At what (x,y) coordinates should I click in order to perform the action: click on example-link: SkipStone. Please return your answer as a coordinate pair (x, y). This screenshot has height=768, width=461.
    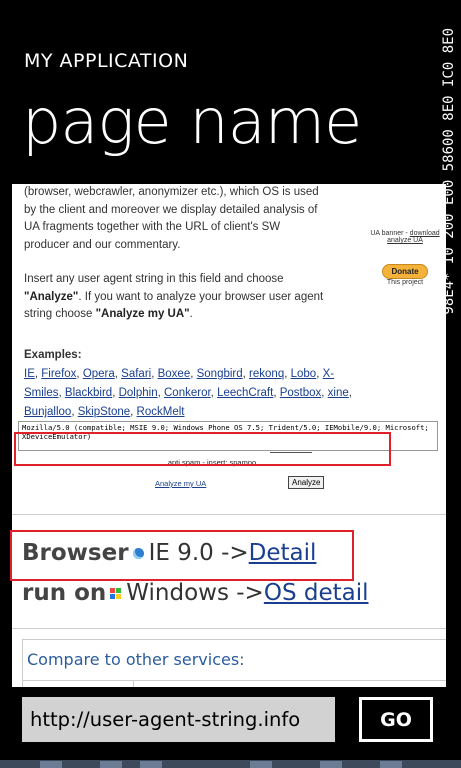
    Looking at the image, I should click on (104, 412).